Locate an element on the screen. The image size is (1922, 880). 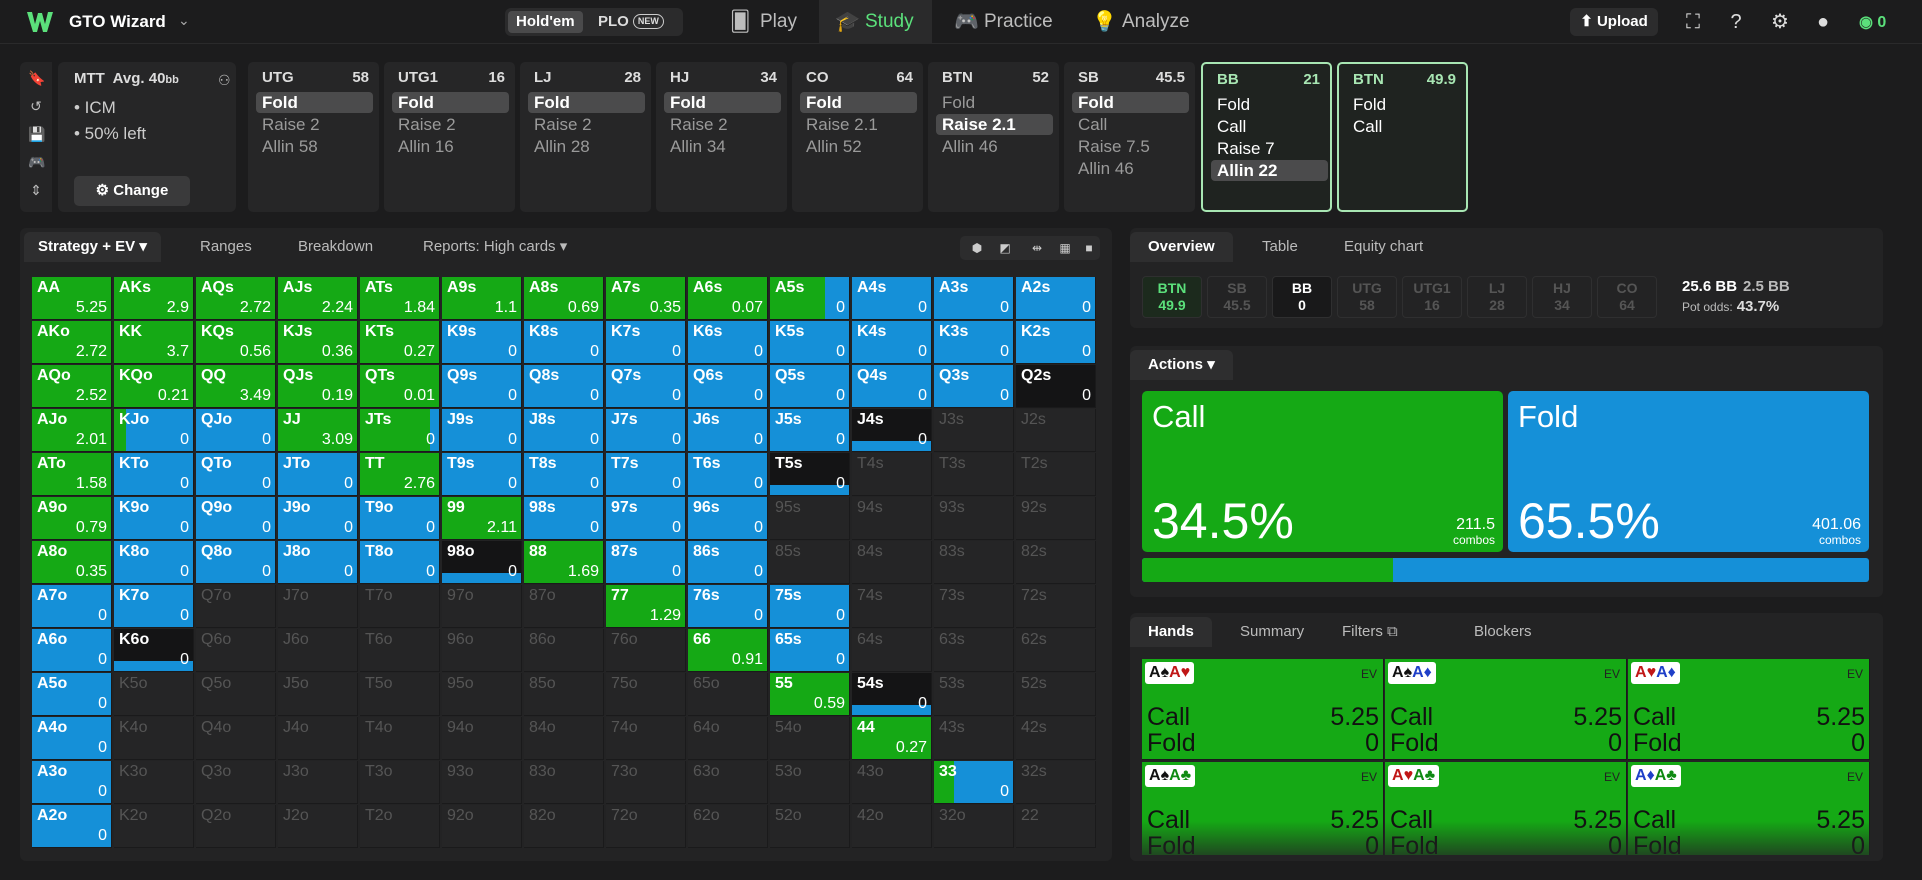
matrix-cell: Q2s 0 is located at coordinates (1056, 386).